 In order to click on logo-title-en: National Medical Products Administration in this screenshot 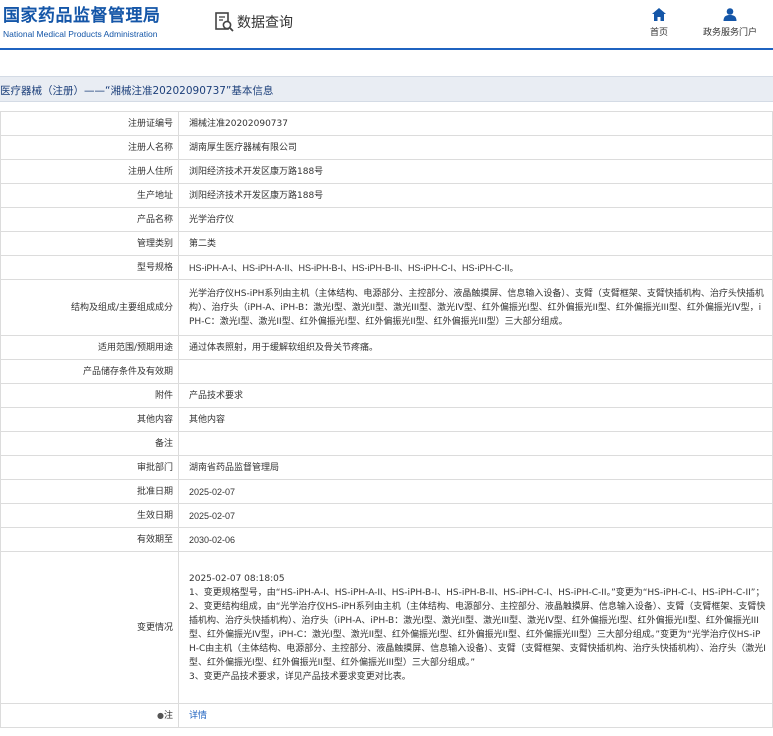, I will do `click(80, 34)`.